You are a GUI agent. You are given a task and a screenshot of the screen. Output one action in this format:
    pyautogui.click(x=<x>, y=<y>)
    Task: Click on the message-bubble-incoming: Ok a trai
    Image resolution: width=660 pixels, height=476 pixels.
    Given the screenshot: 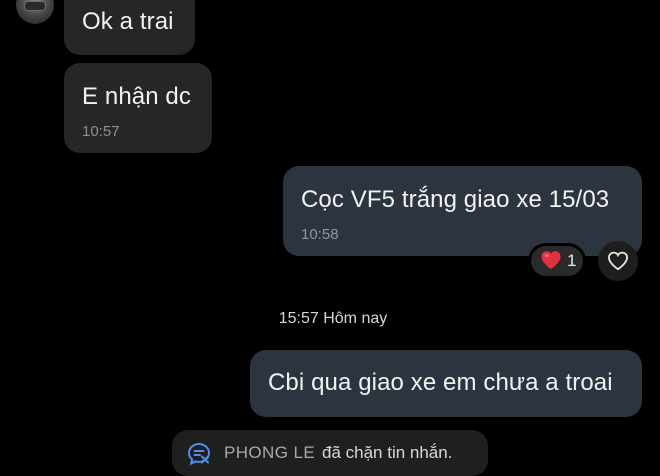 What is the action you would take?
    pyautogui.click(x=129, y=27)
    